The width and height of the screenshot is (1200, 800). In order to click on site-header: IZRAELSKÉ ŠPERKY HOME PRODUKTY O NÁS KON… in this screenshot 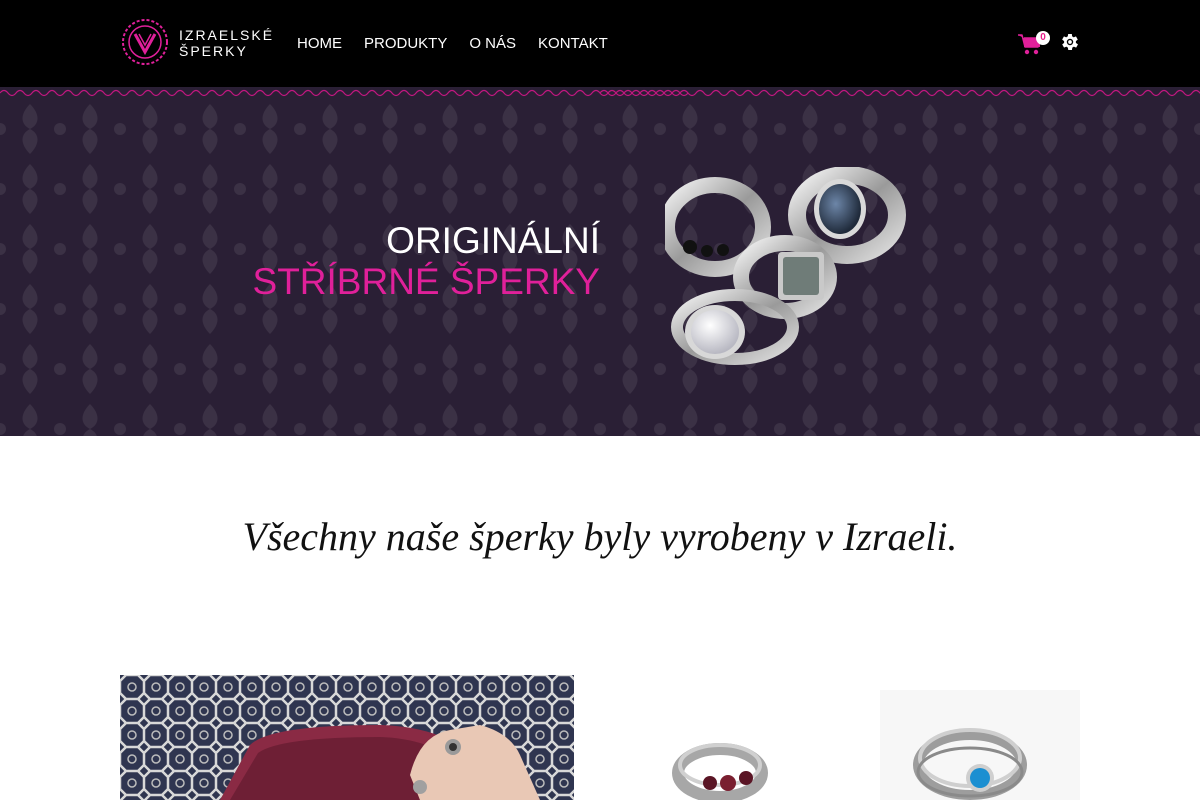, I will do `click(600, 43)`.